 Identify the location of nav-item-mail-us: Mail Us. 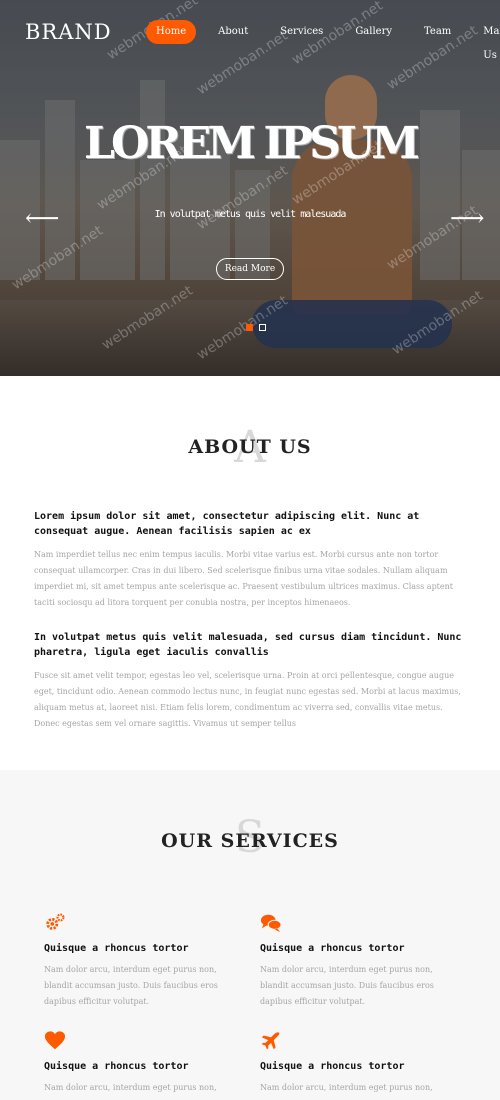
(486, 40).